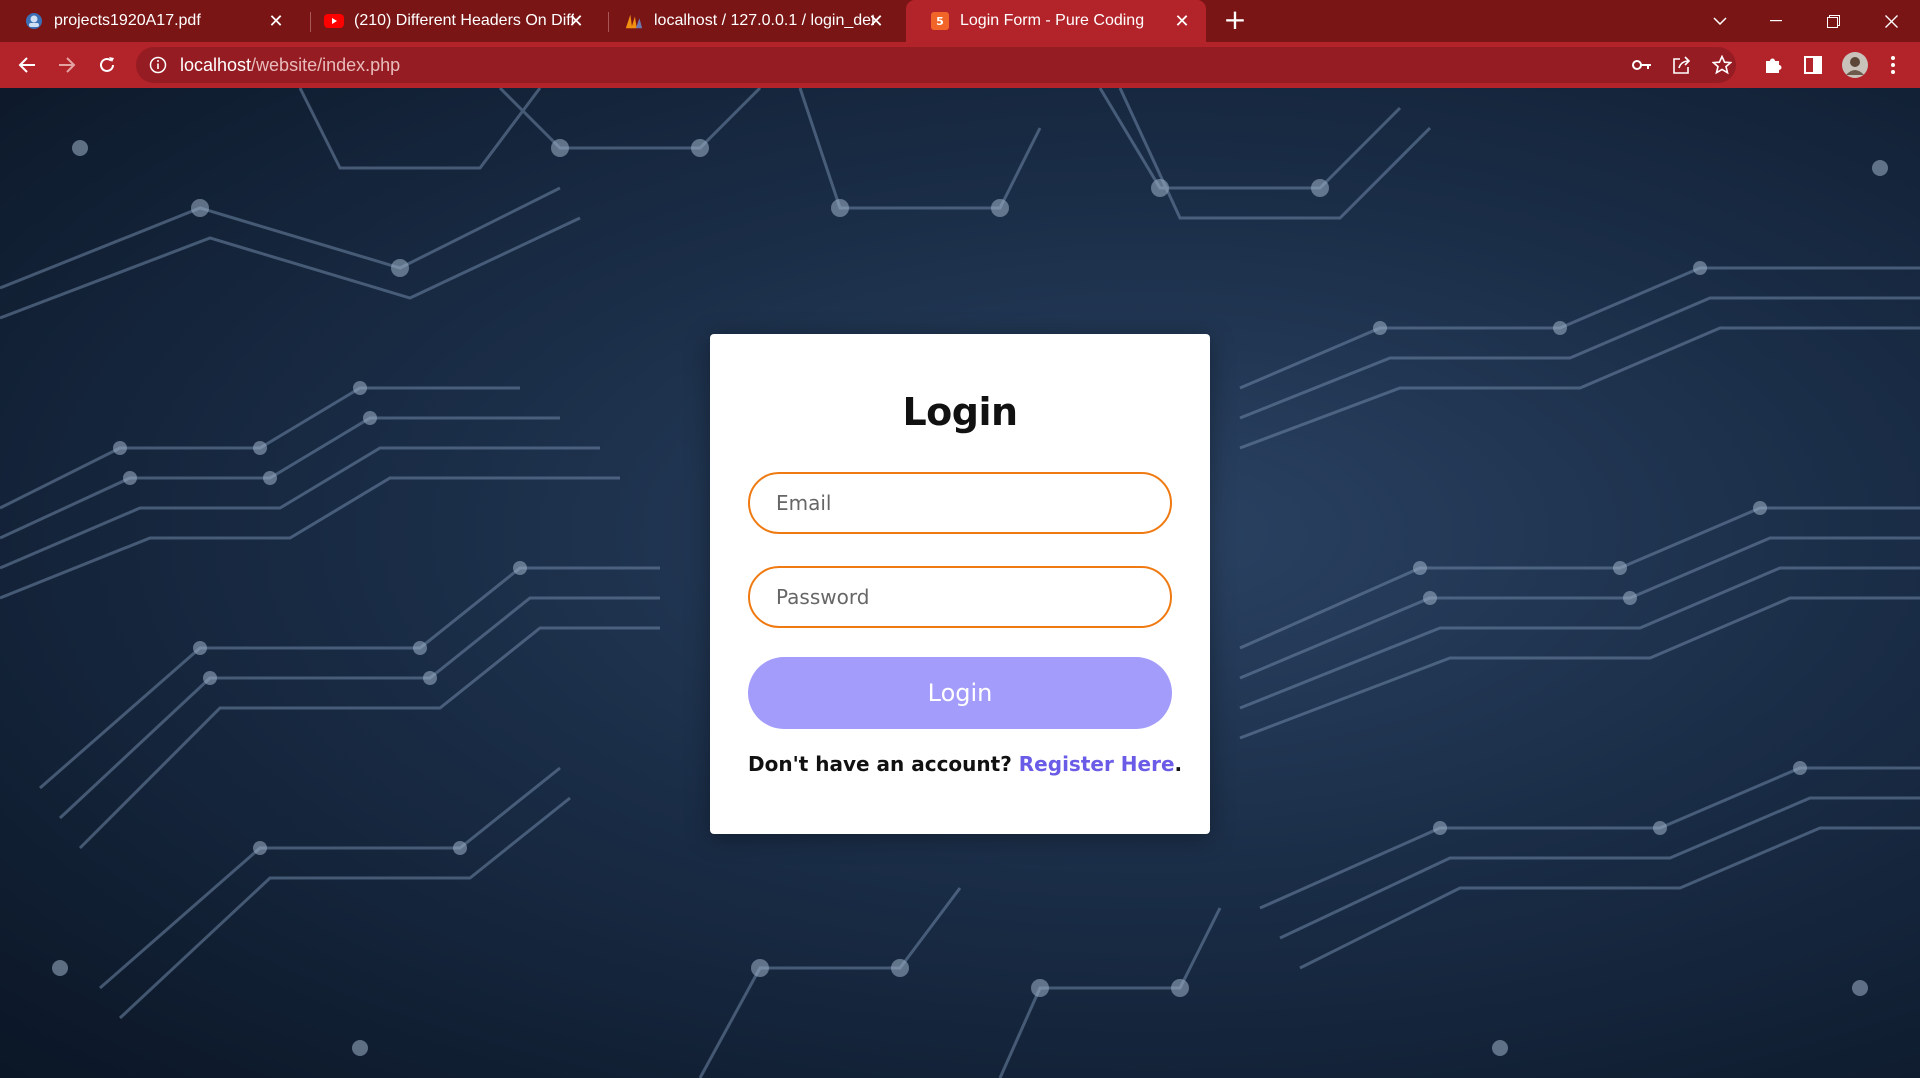  Describe the element at coordinates (1773, 65) in the screenshot. I see `extensions-puzzle-icon` at that location.